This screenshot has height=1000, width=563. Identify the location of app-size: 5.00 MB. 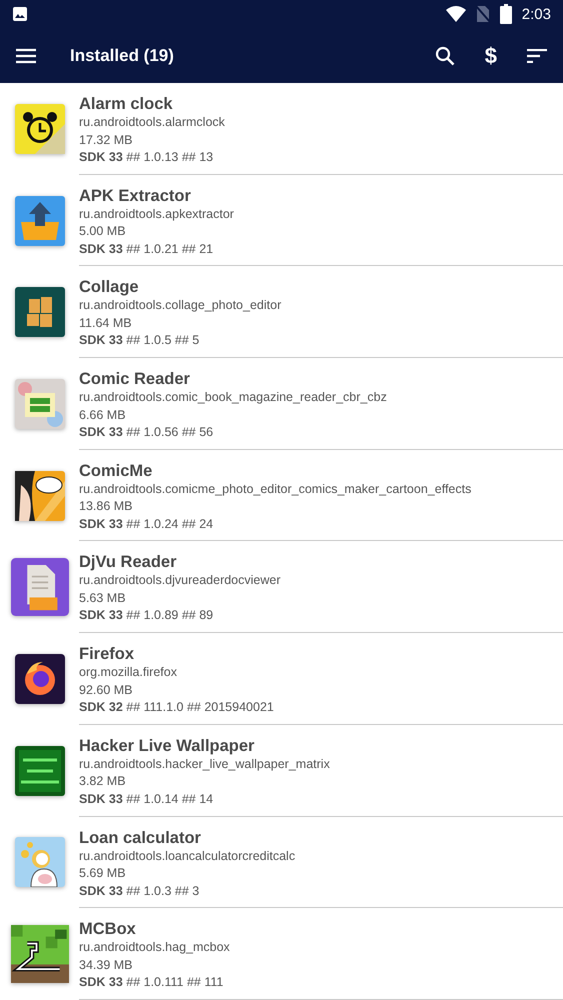
(103, 231).